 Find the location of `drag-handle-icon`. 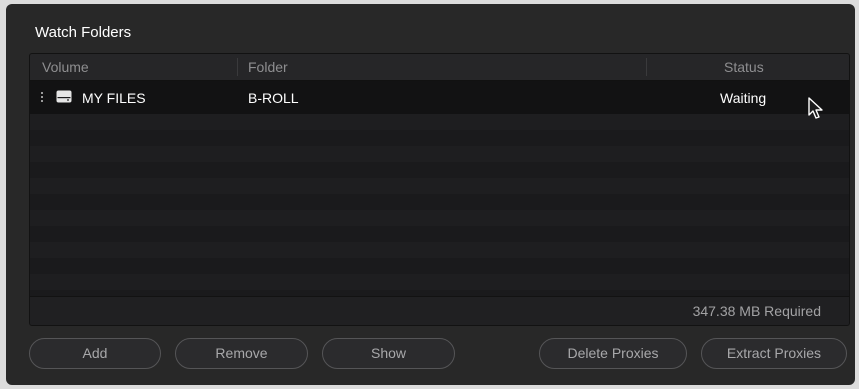

drag-handle-icon is located at coordinates (43, 98).